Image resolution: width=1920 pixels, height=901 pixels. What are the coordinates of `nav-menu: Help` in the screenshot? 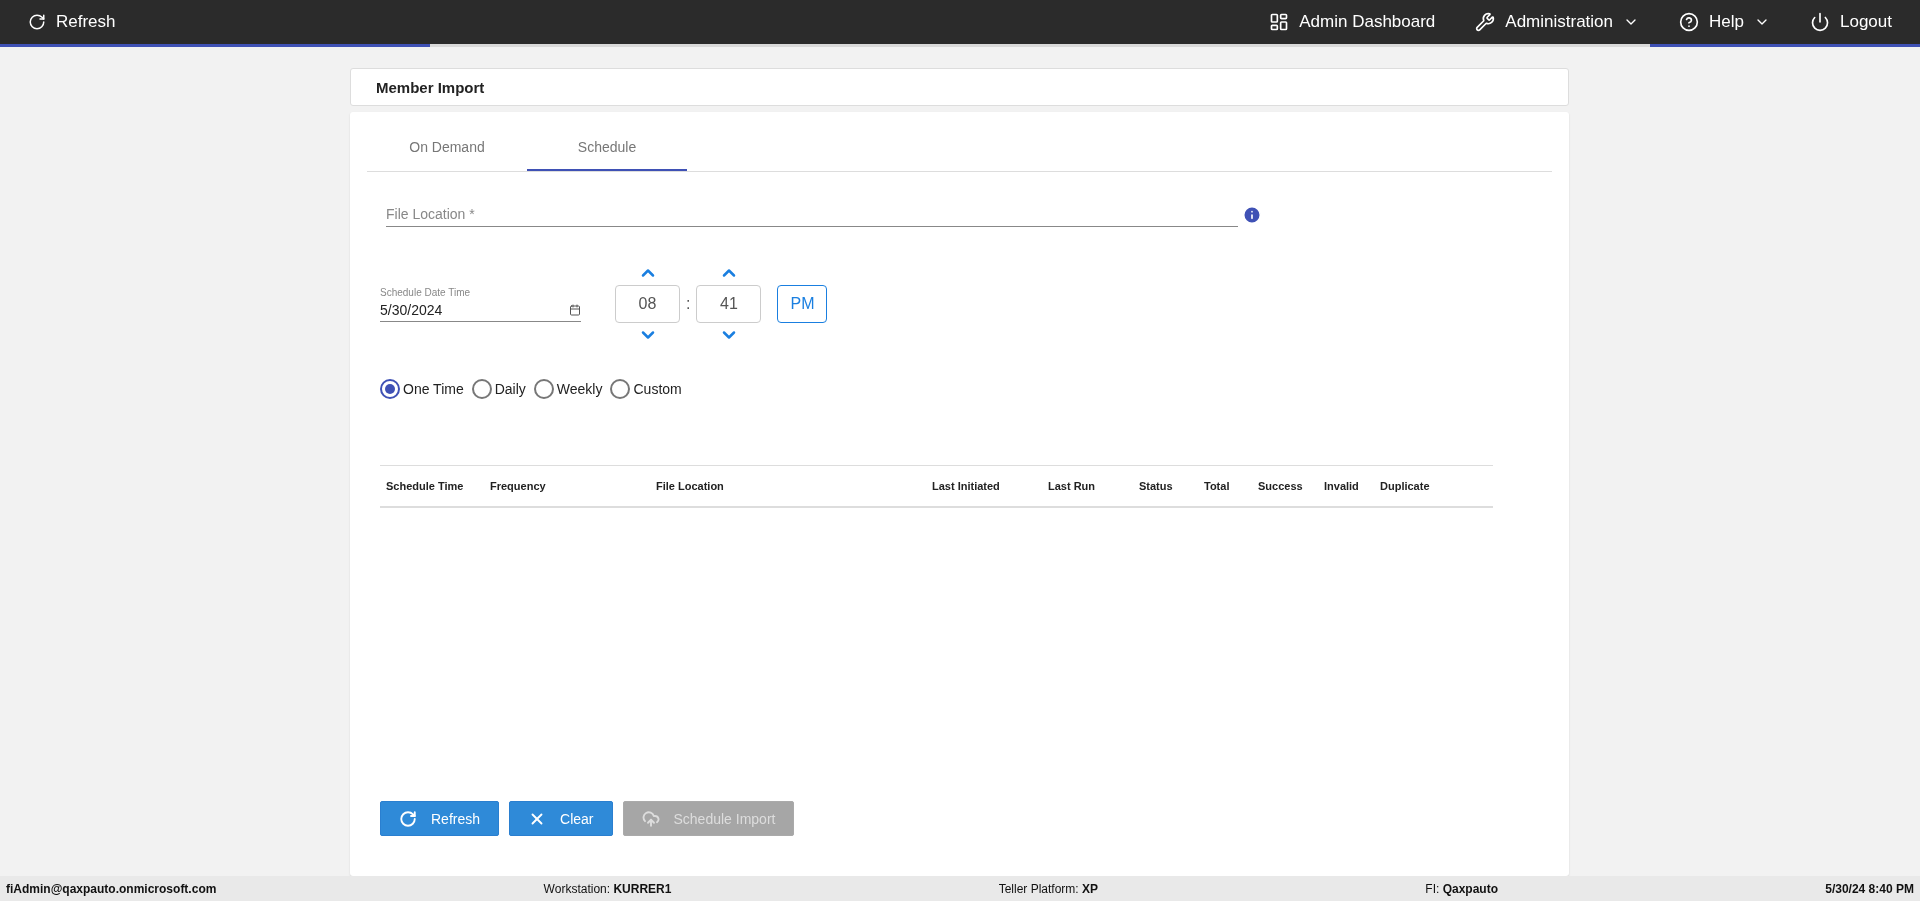 It's located at (1724, 22).